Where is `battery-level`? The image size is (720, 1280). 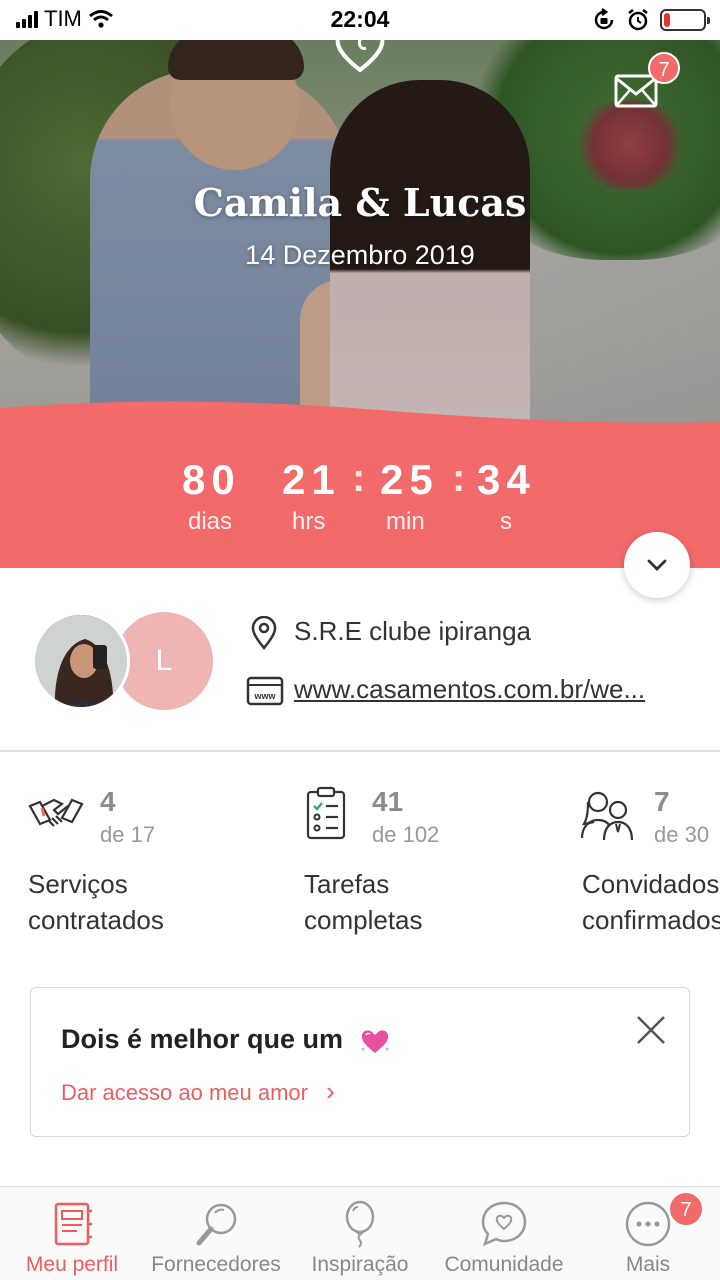
battery-level is located at coordinates (667, 20).